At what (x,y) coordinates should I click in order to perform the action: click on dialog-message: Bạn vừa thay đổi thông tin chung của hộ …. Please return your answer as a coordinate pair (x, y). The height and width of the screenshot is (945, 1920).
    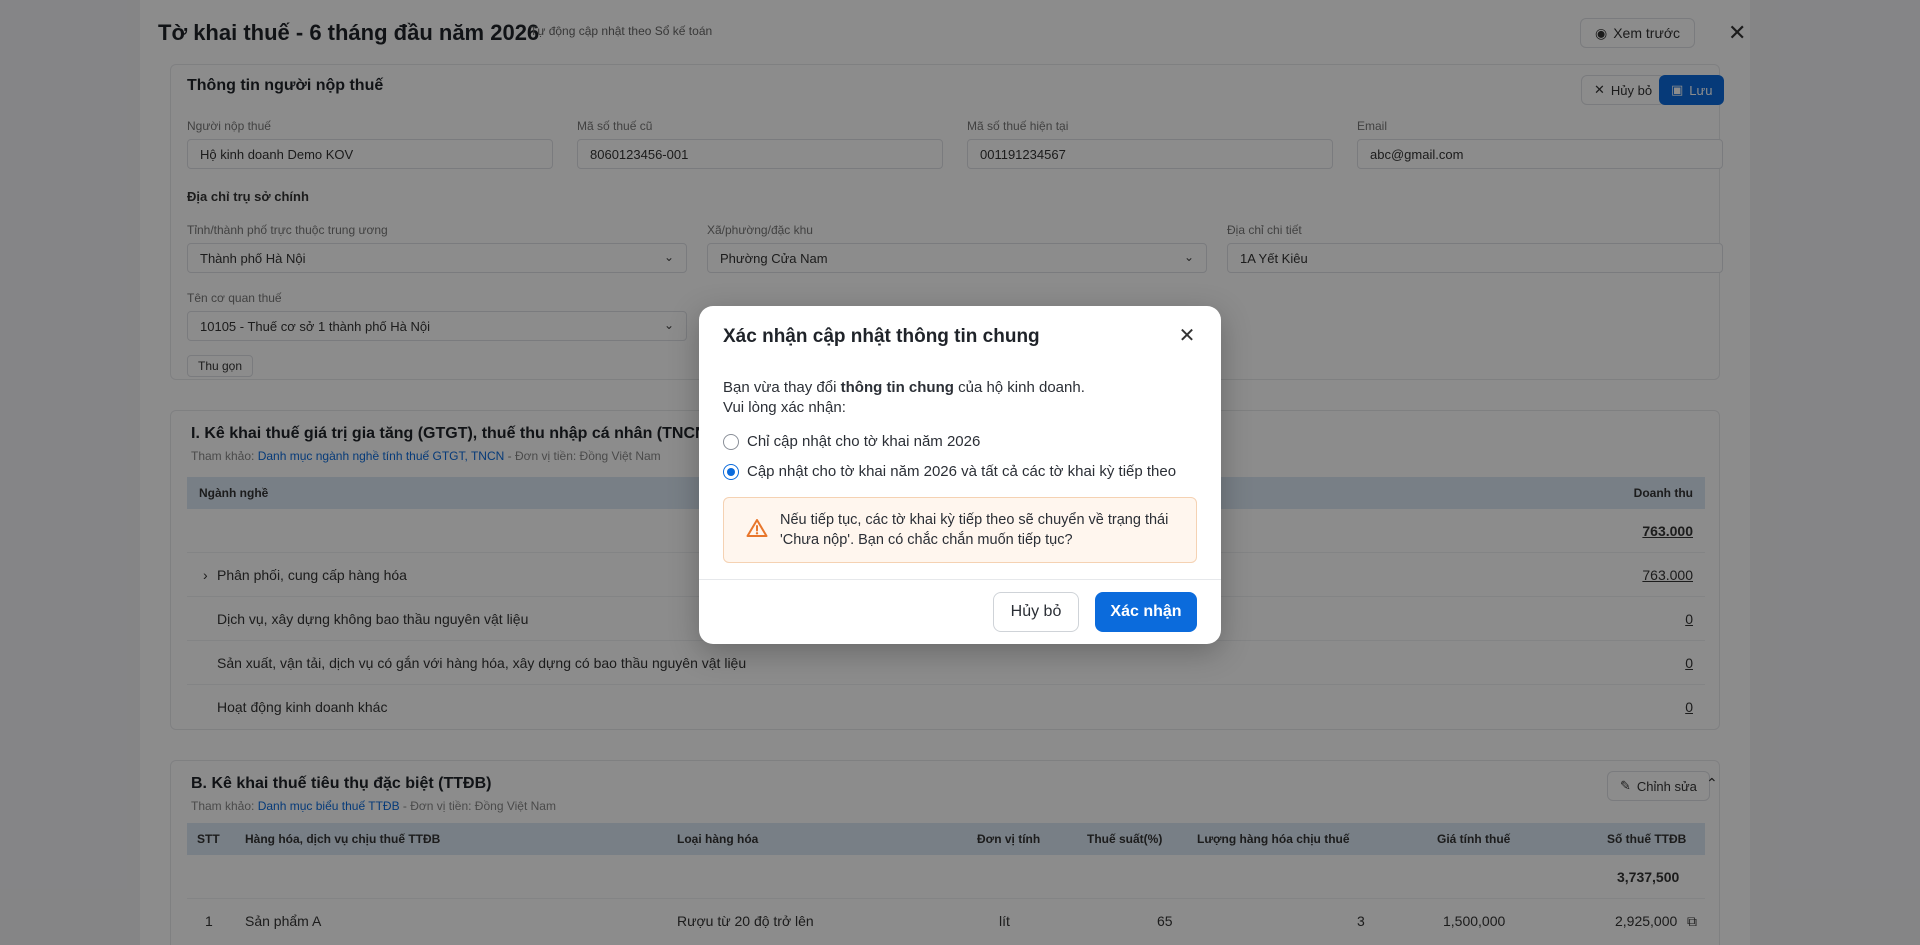
    Looking at the image, I should click on (960, 398).